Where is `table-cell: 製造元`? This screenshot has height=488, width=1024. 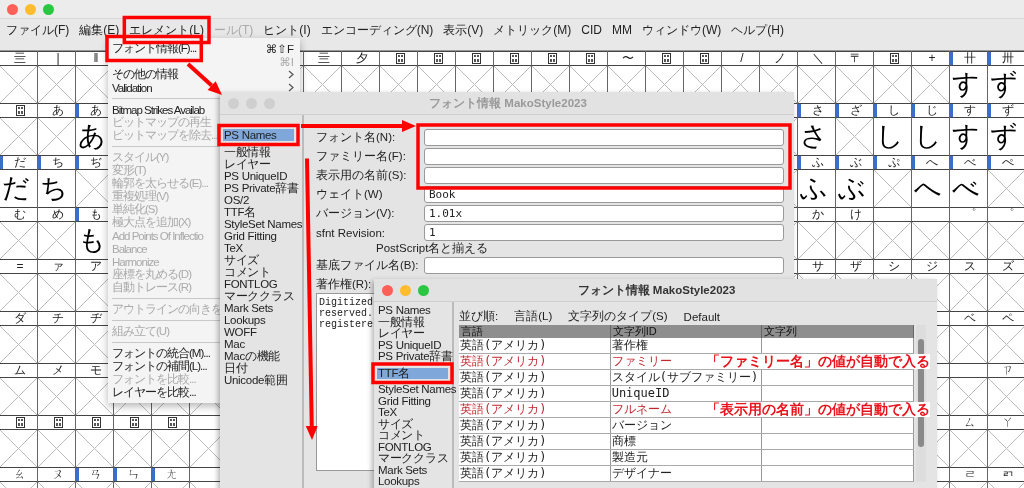 table-cell: 製造元 is located at coordinates (686, 457).